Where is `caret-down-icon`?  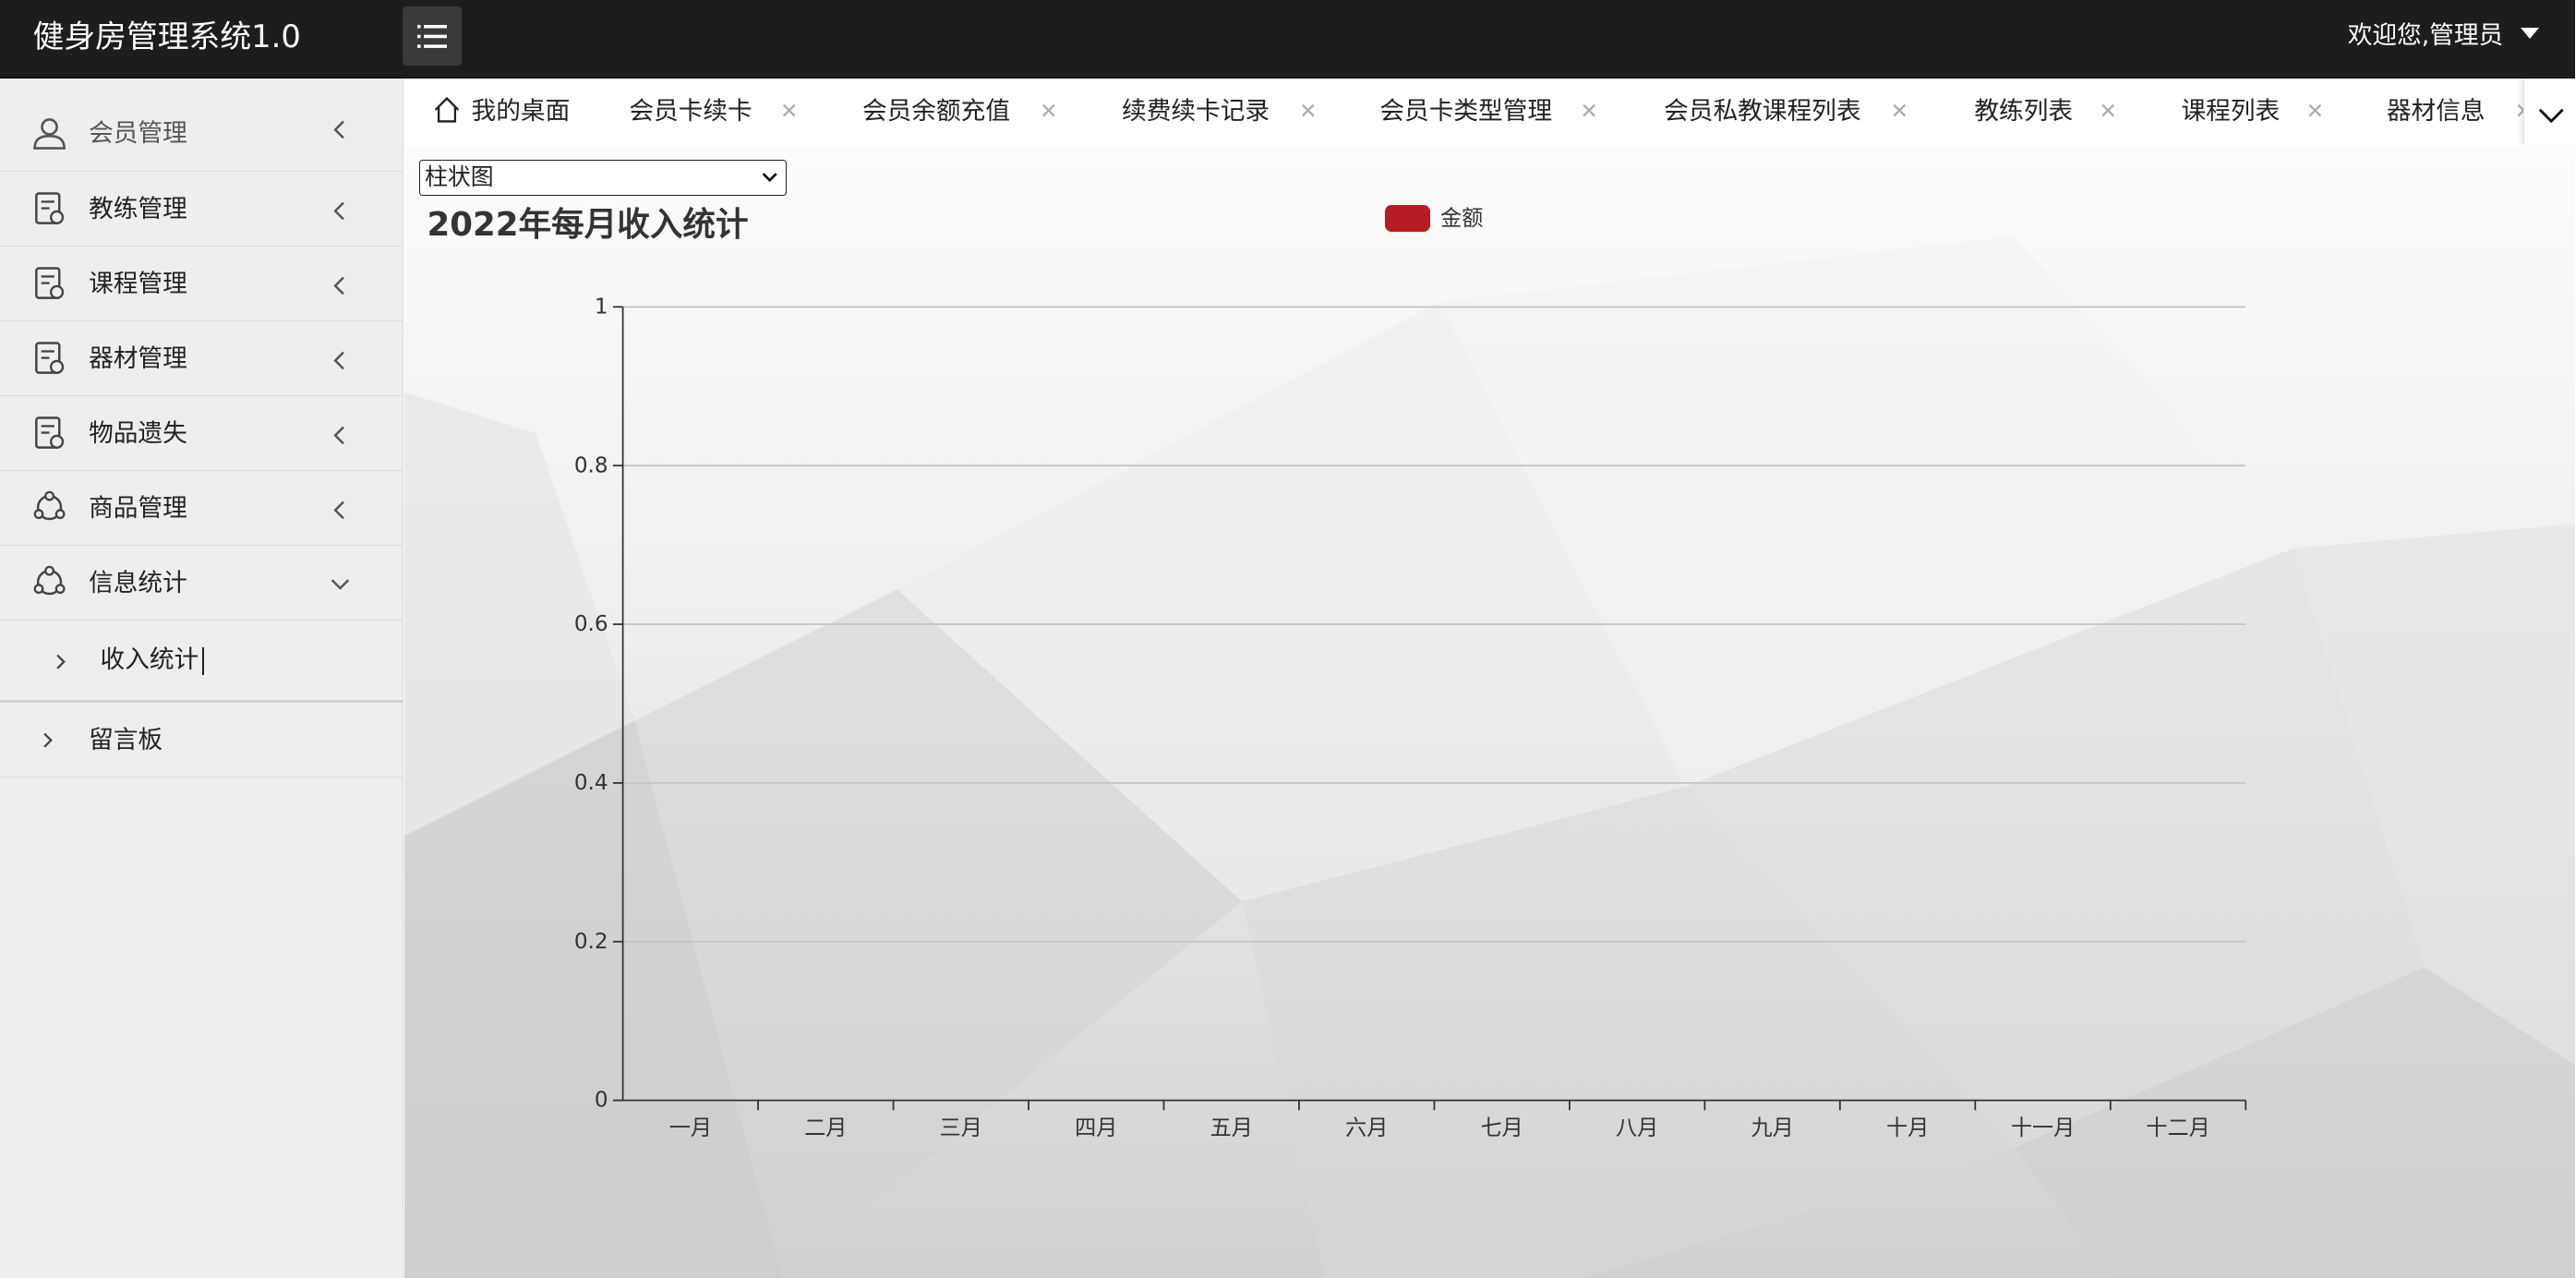 caret-down-icon is located at coordinates (2530, 33).